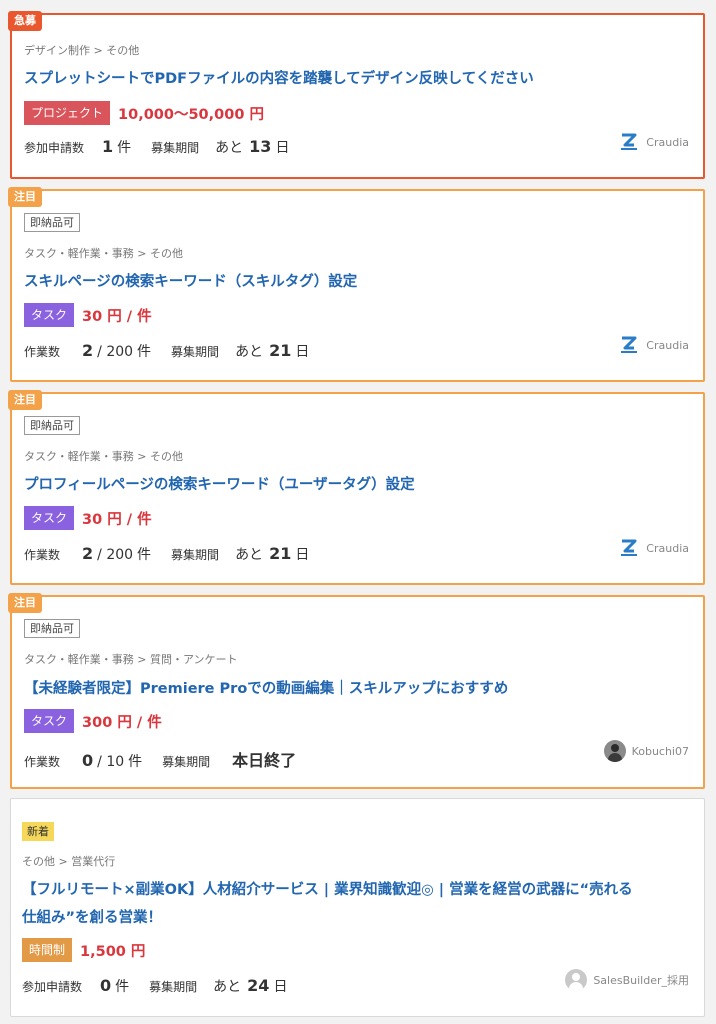 This screenshot has height=1024, width=716. Describe the element at coordinates (67, 113) in the screenshot. I see `type-badge-project: プロジェクト` at that location.